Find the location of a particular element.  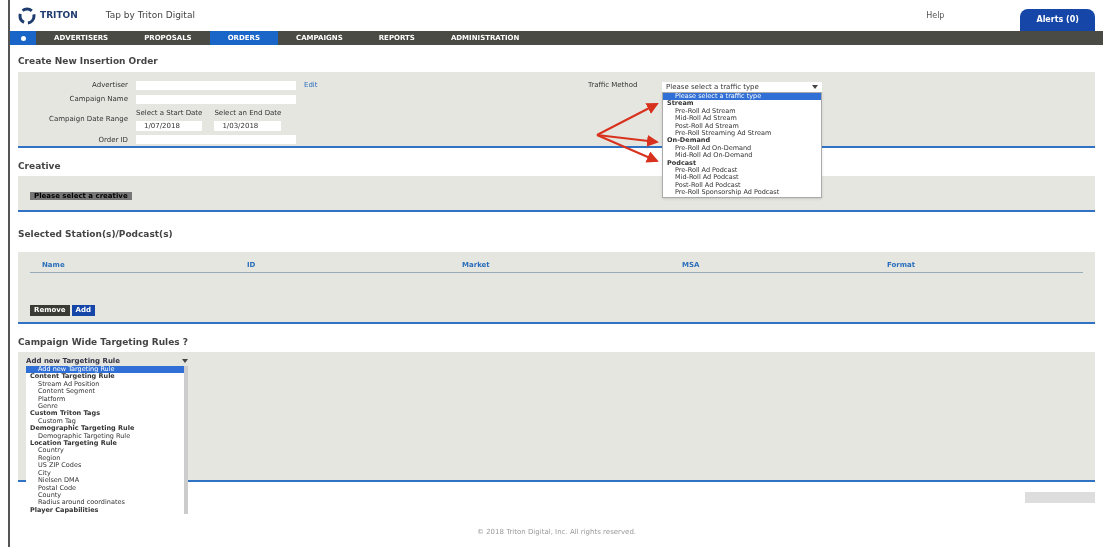

alerts-button: Alerts (0) is located at coordinates (1057, 20).